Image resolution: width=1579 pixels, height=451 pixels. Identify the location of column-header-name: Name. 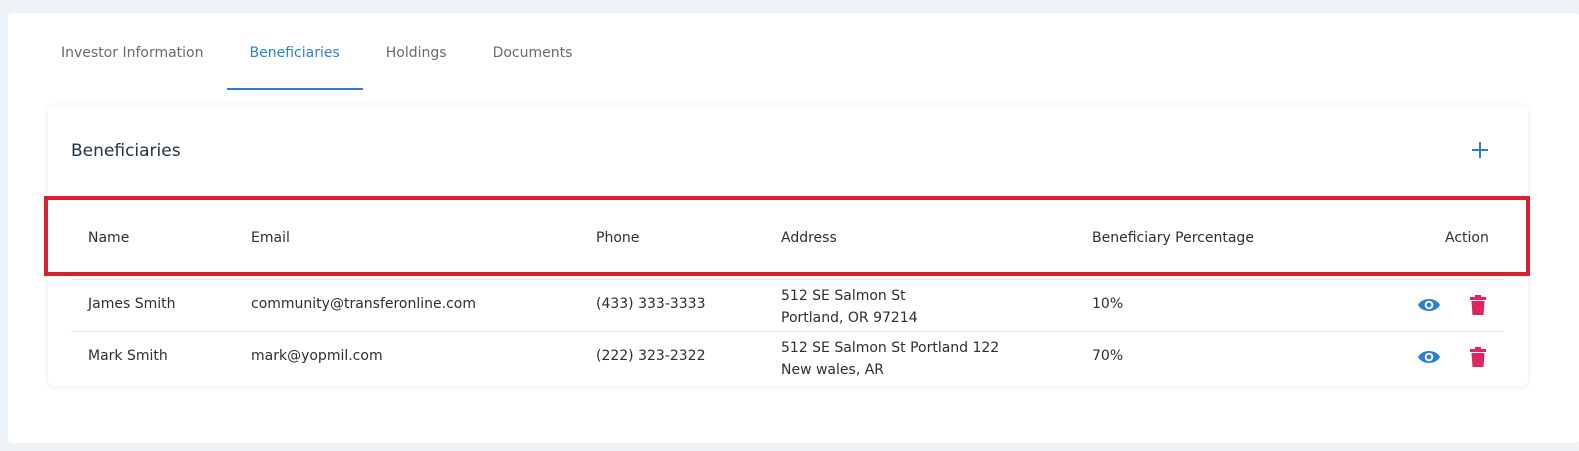
(109, 238).